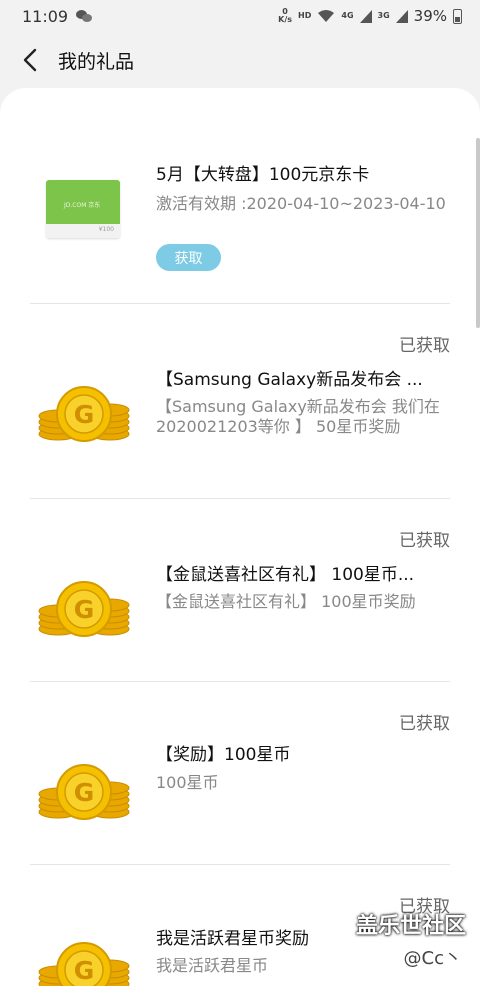  What do you see at coordinates (45, 16) in the screenshot?
I see `status-time: 11:09` at bounding box center [45, 16].